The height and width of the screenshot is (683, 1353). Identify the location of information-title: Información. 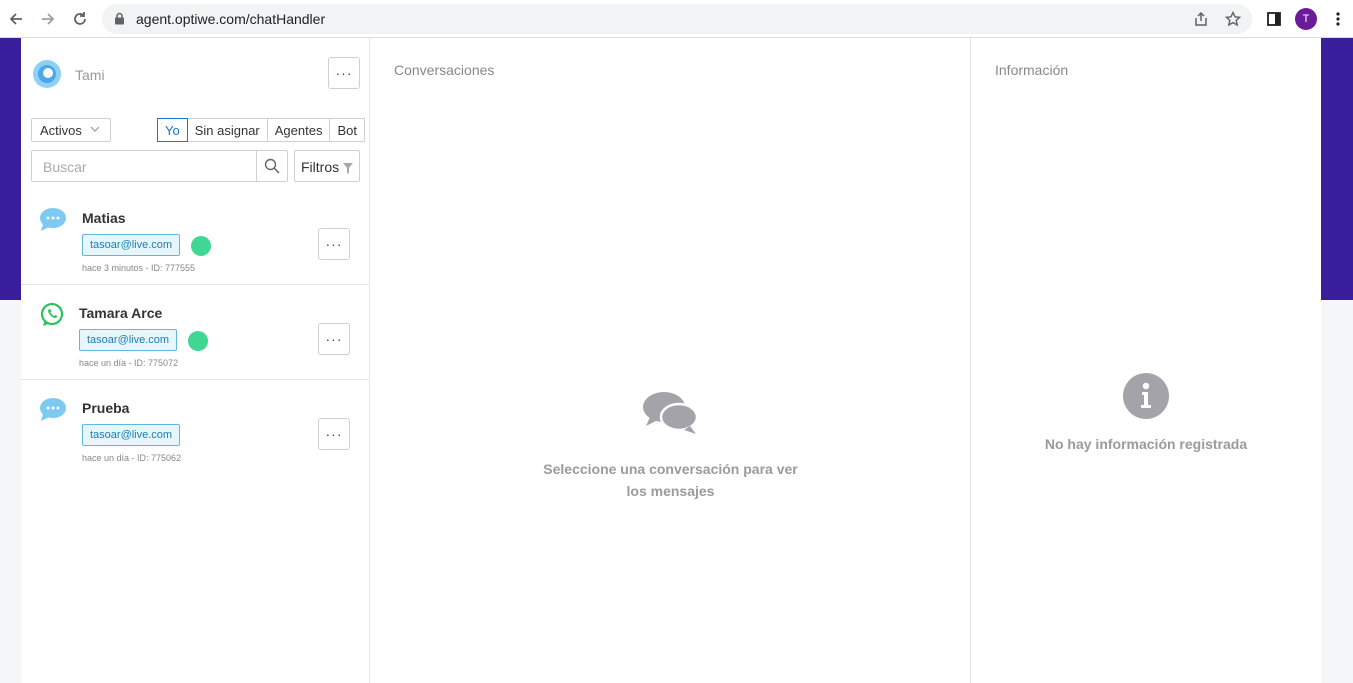
(1032, 70).